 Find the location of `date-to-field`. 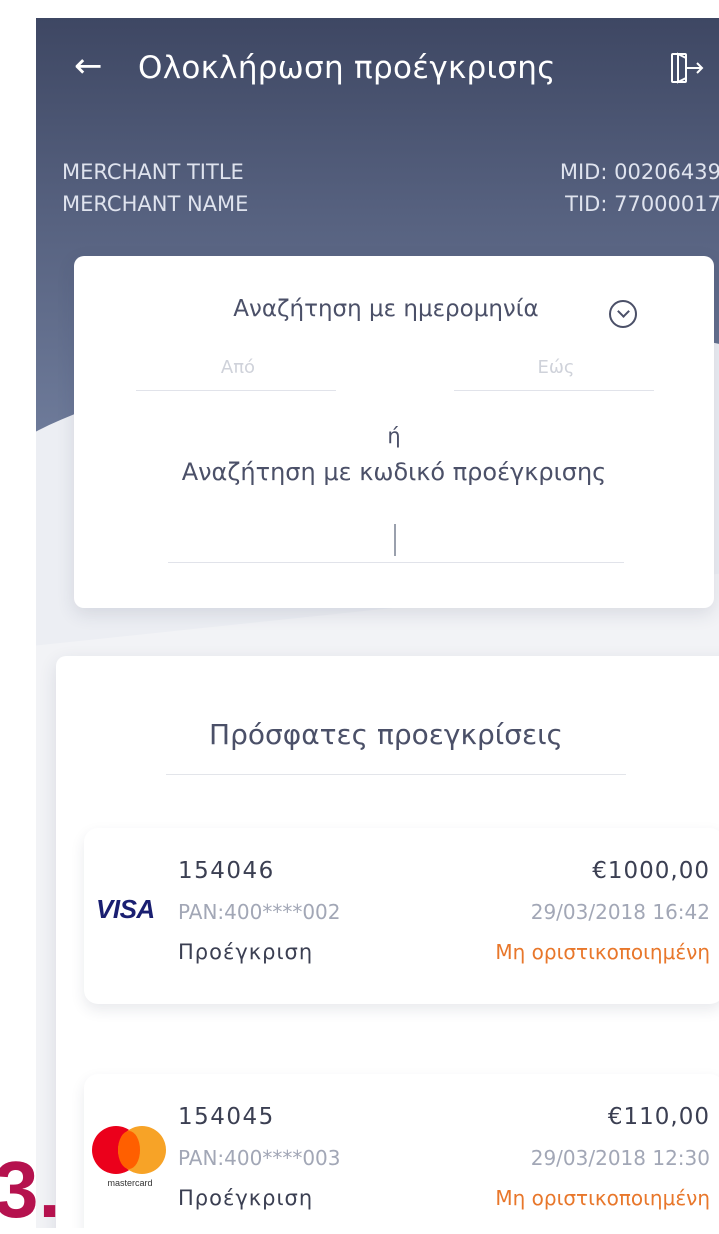

date-to-field is located at coordinates (556, 373).